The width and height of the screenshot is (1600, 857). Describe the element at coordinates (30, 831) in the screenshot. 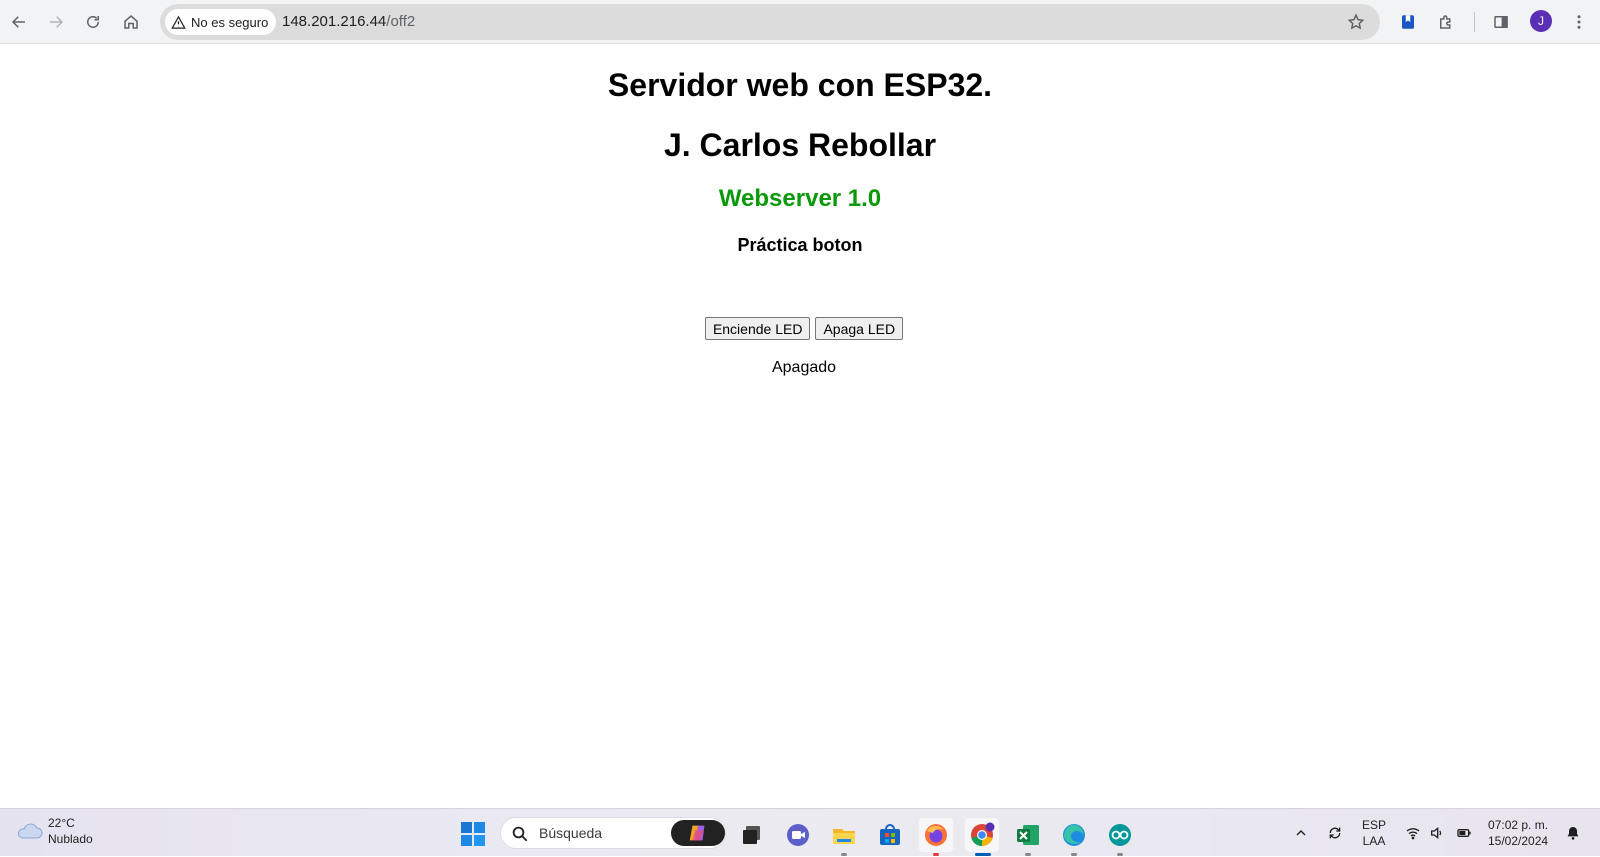

I see `cloud-icon` at that location.